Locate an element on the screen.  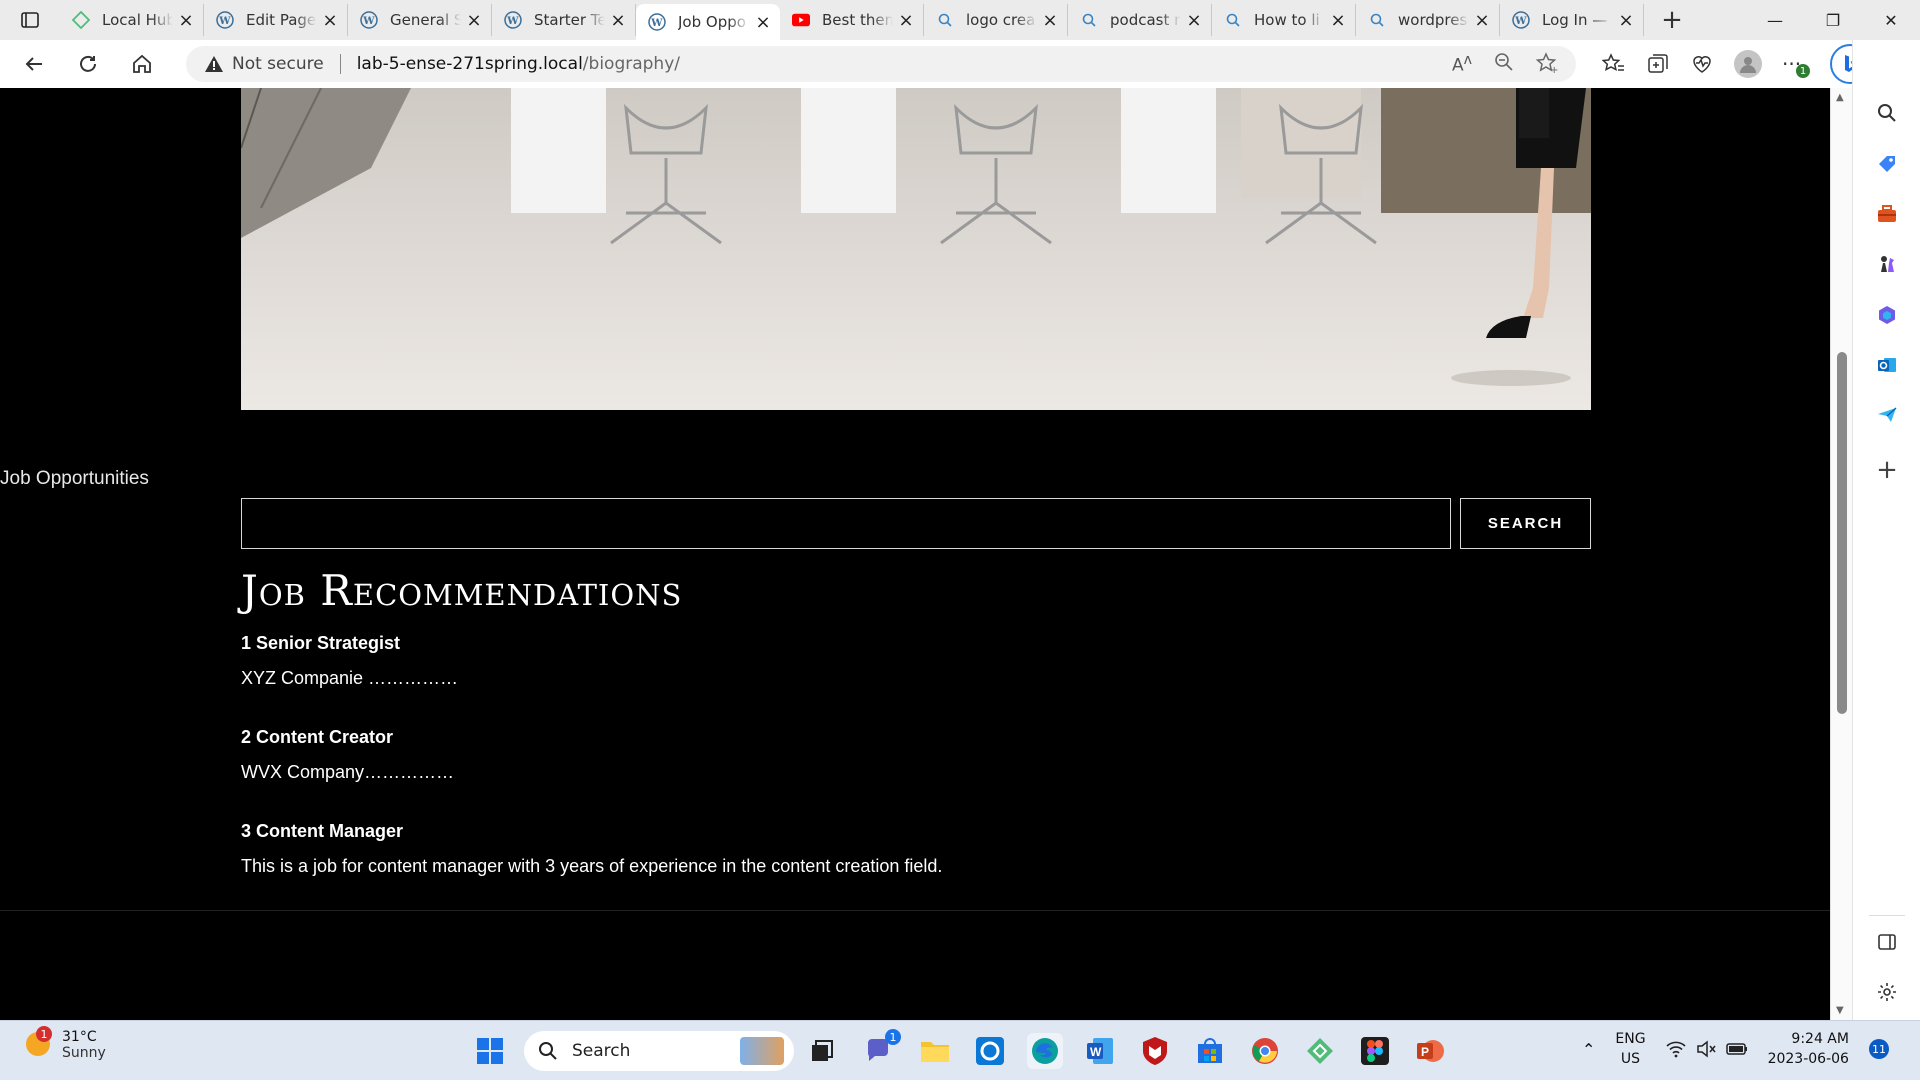
restore-button: ❐ is located at coordinates (1833, 20).